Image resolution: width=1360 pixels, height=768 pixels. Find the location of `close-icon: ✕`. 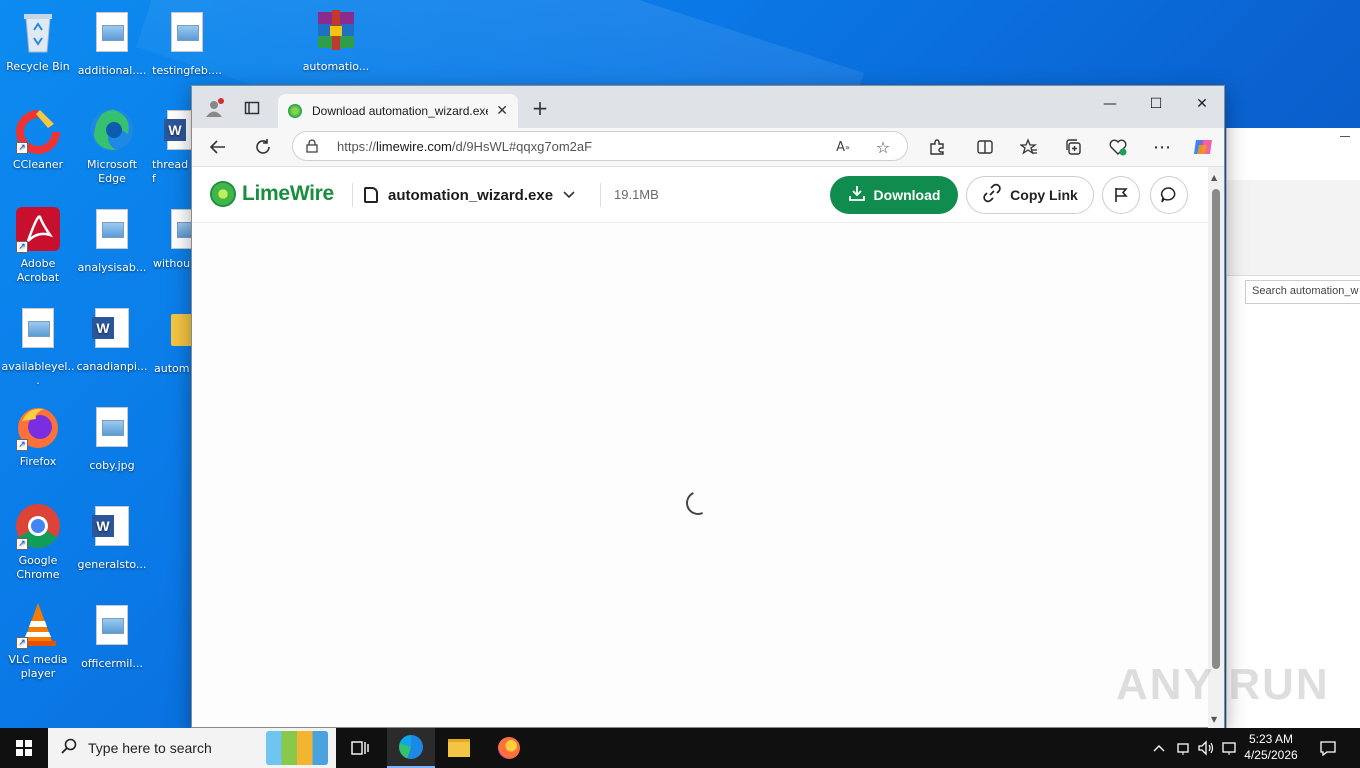

close-icon: ✕ is located at coordinates (1202, 104).